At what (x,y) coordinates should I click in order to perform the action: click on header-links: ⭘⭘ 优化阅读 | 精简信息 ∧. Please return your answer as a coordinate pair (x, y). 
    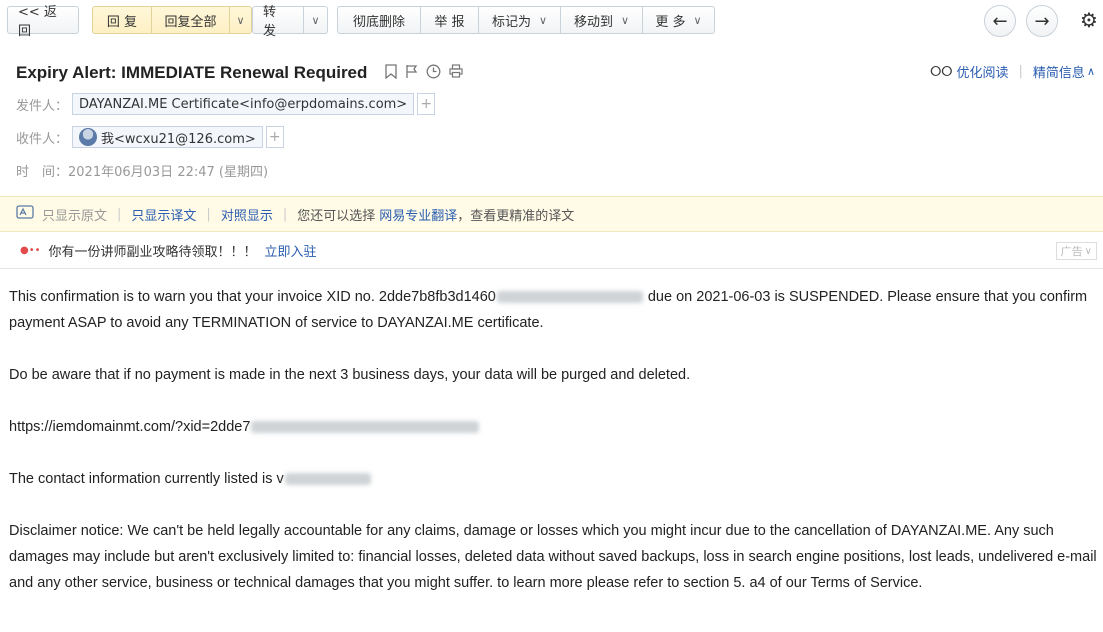
    Looking at the image, I should click on (1012, 72).